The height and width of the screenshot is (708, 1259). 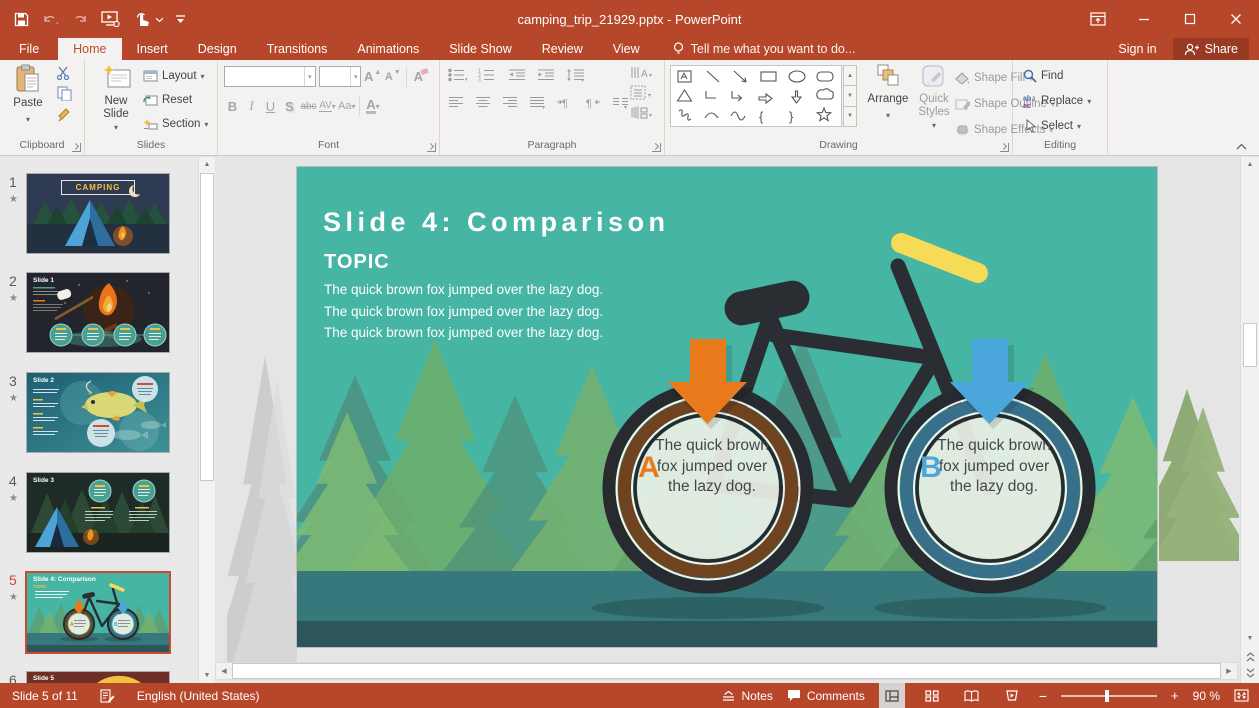 What do you see at coordinates (431, 147) in the screenshot?
I see `font-dialog-launcher` at bounding box center [431, 147].